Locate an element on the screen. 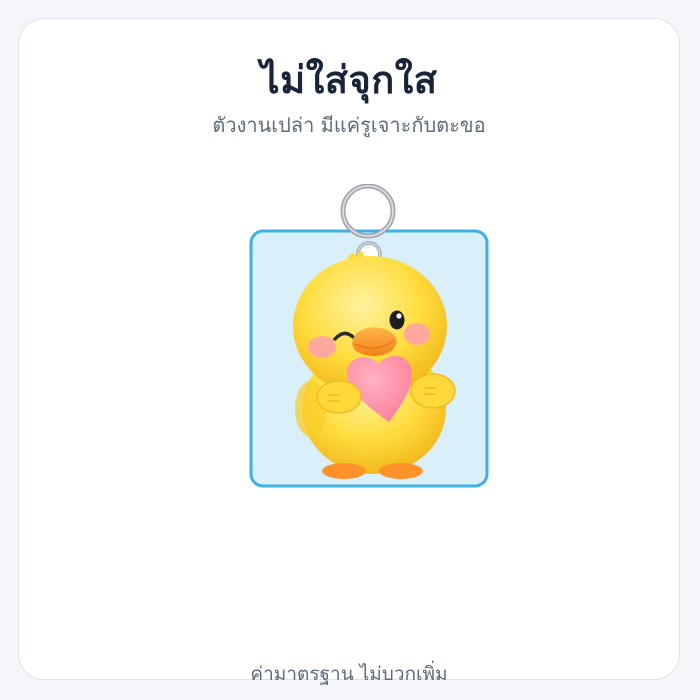  option-subtitle: ตัวงานเปล่า มีแค่รูเจาะกับตะขอ is located at coordinates (349, 125).